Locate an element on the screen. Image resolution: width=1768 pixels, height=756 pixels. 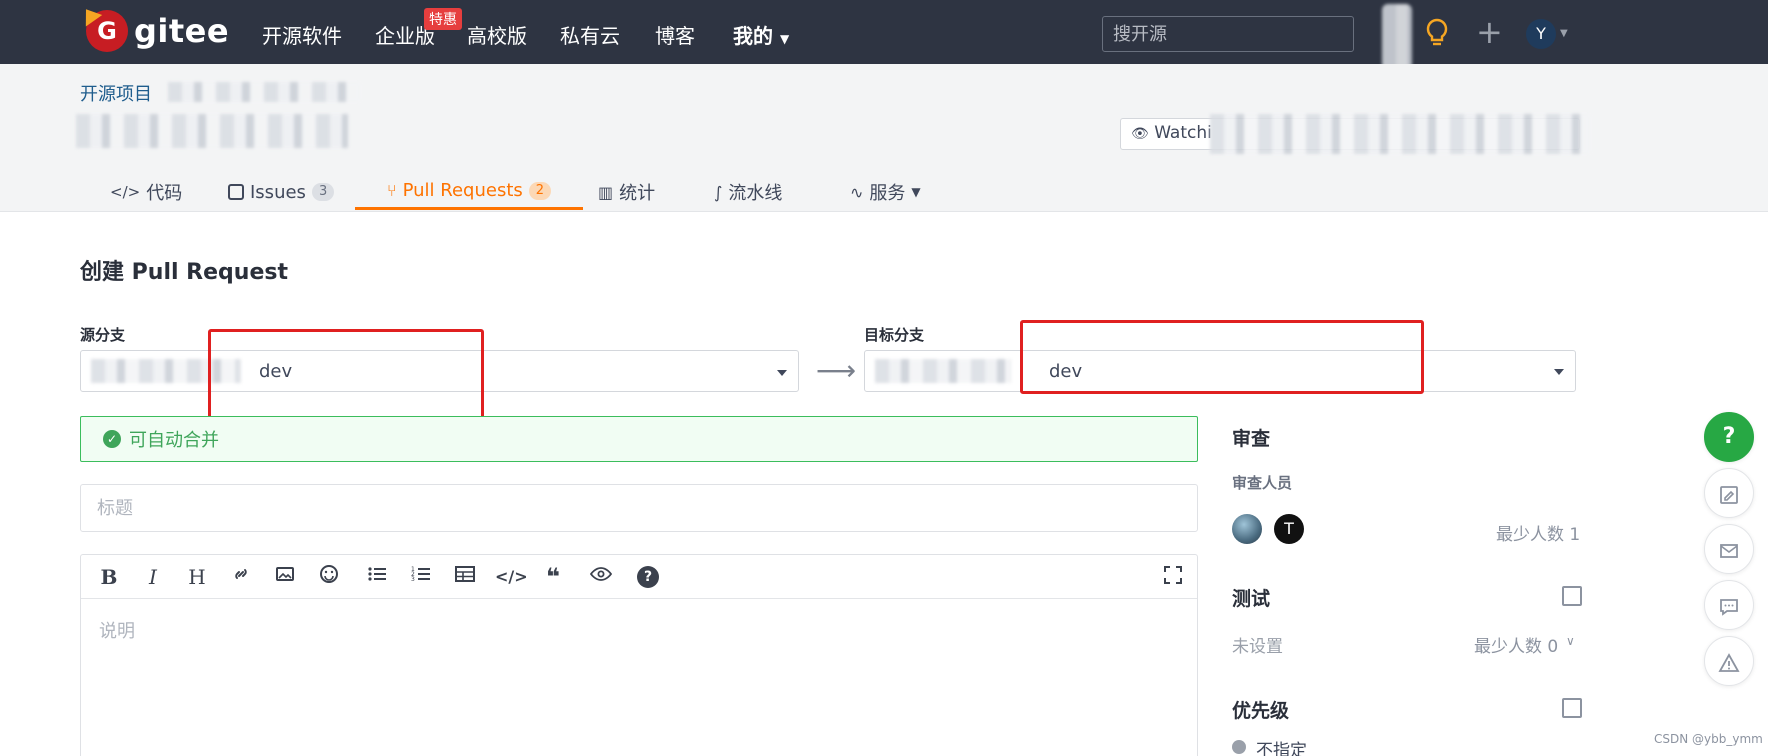
logo-text: gitee is located at coordinates (181, 31).